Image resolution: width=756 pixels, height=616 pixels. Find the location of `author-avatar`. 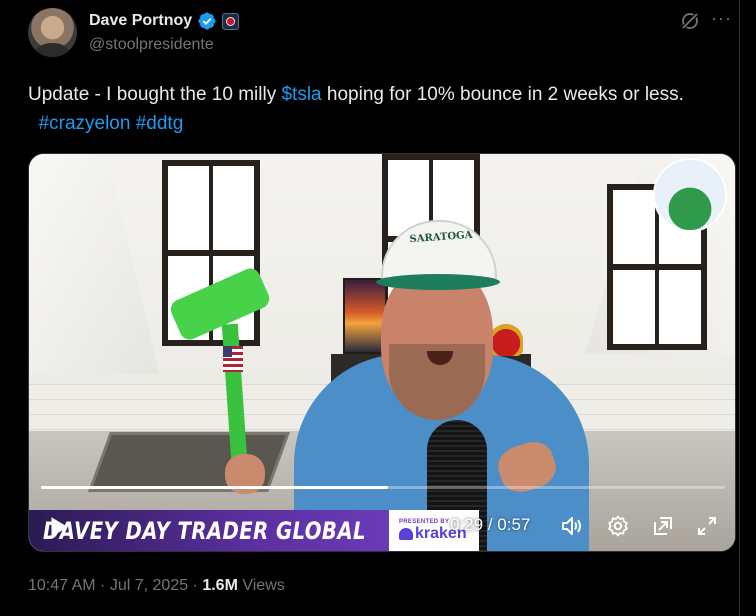

author-avatar is located at coordinates (52, 32).